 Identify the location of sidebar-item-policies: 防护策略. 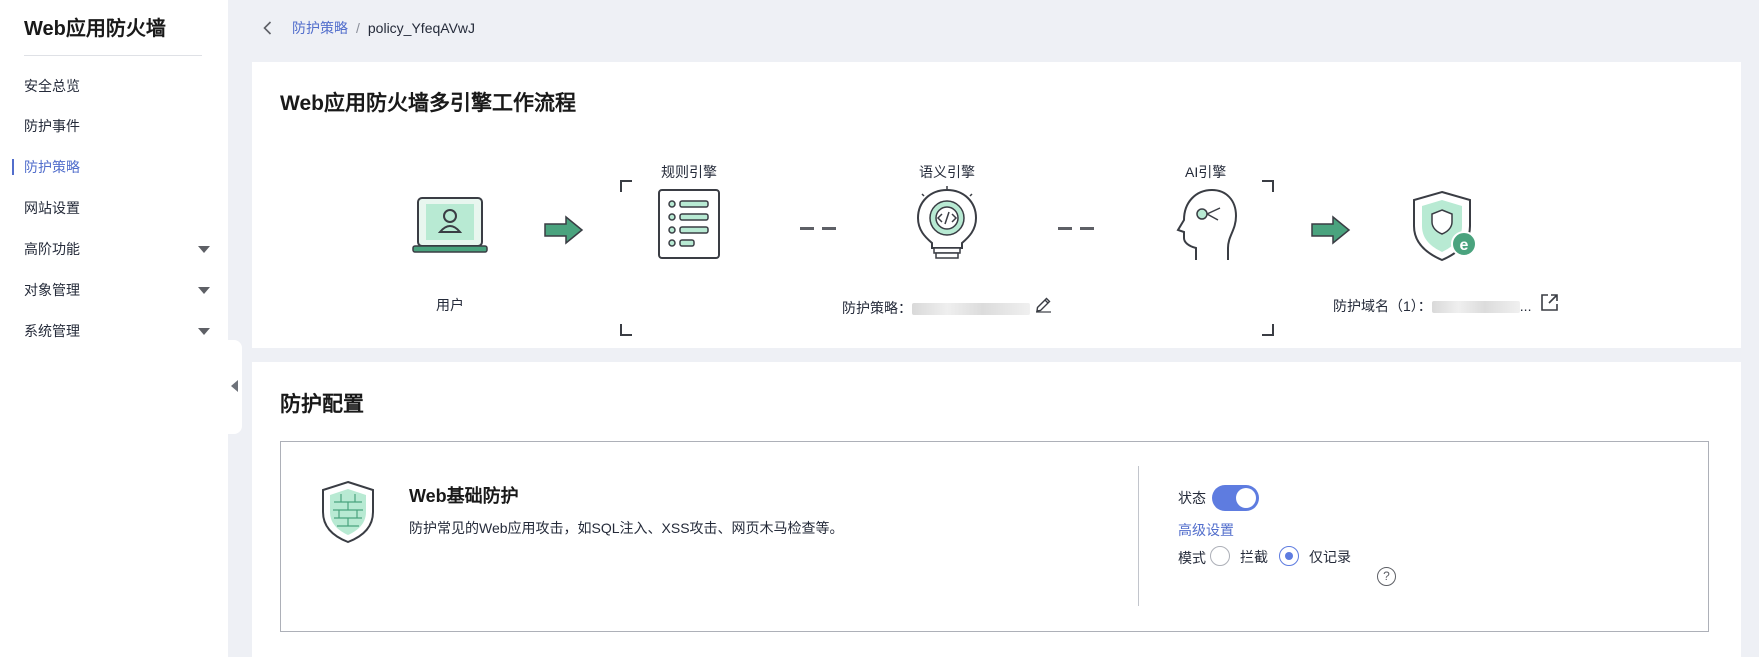
(111, 167).